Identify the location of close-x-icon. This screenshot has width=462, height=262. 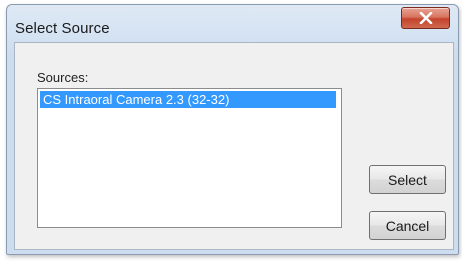
(426, 18).